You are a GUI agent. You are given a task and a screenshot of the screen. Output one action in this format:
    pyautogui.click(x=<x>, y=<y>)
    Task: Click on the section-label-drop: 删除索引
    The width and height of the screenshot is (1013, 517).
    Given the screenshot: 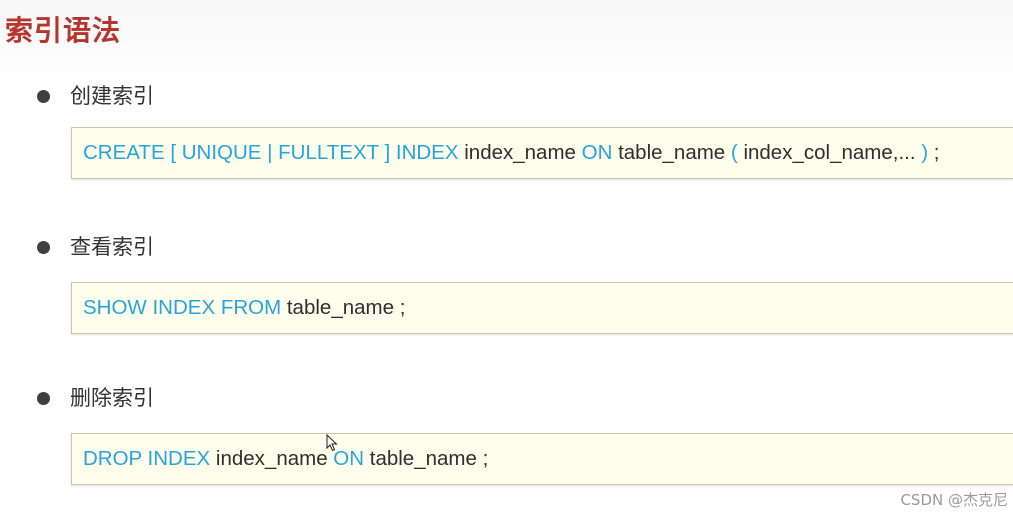 What is the action you would take?
    pyautogui.click(x=112, y=398)
    